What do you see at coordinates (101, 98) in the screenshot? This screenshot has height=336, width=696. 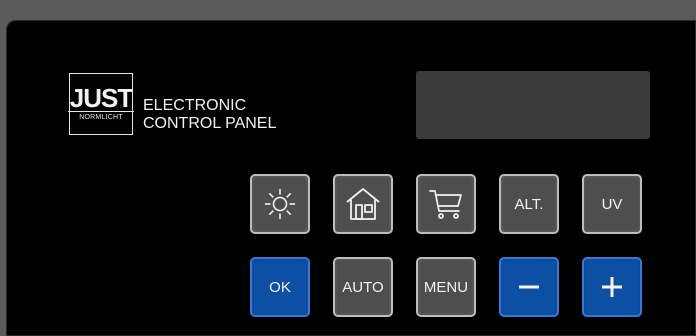 I see `logo-word: JUST` at bounding box center [101, 98].